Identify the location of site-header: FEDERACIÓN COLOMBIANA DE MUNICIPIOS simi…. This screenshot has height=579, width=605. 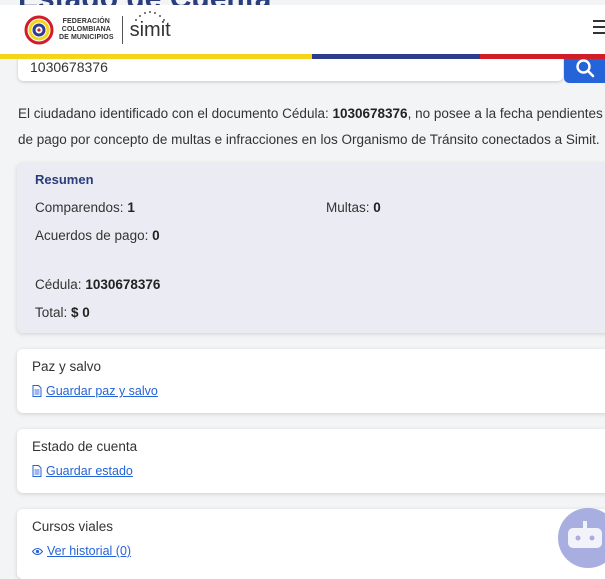
(302, 29).